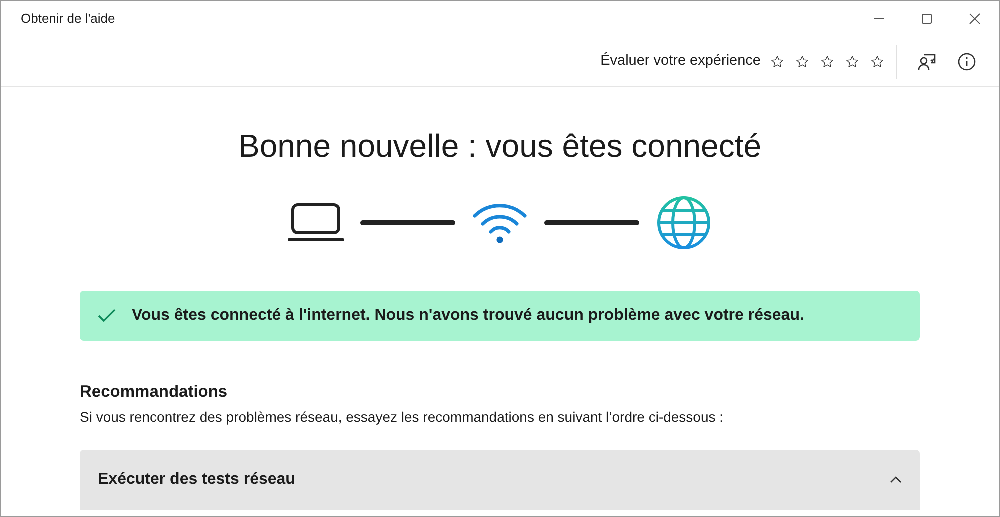  Describe the element at coordinates (684, 223) in the screenshot. I see `globe-icon` at that location.